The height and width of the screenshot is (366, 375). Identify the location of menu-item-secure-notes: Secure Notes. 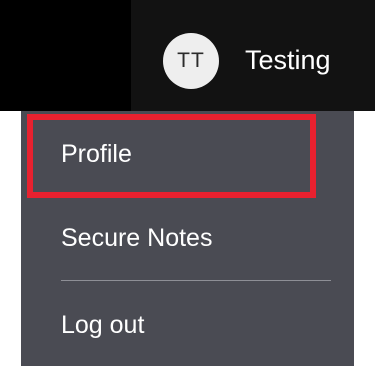
(136, 238).